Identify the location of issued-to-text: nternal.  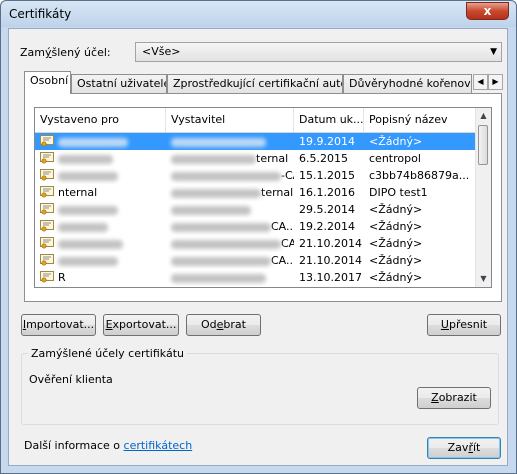
(78, 192).